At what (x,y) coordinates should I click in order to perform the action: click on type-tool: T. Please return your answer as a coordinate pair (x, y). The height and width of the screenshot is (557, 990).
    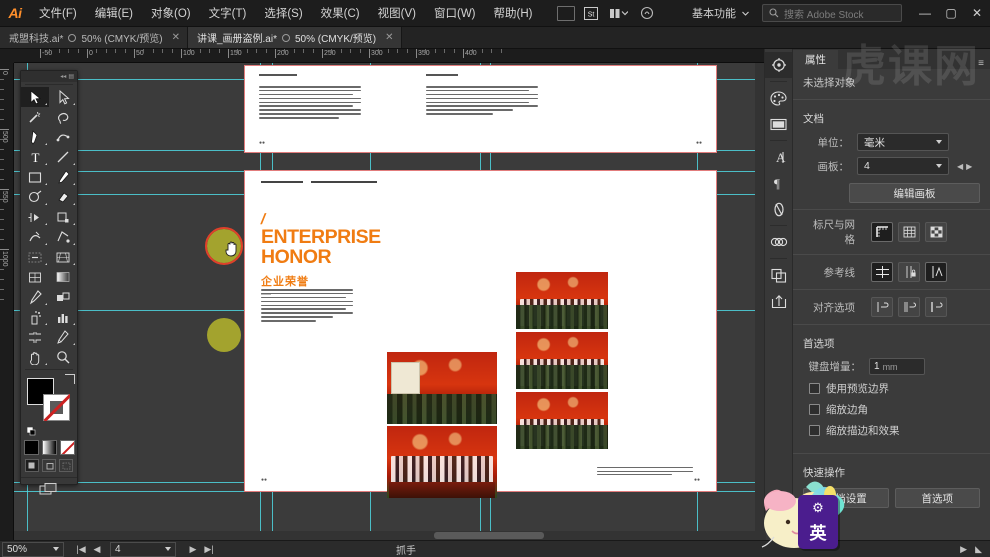
    Looking at the image, I should click on (35, 157).